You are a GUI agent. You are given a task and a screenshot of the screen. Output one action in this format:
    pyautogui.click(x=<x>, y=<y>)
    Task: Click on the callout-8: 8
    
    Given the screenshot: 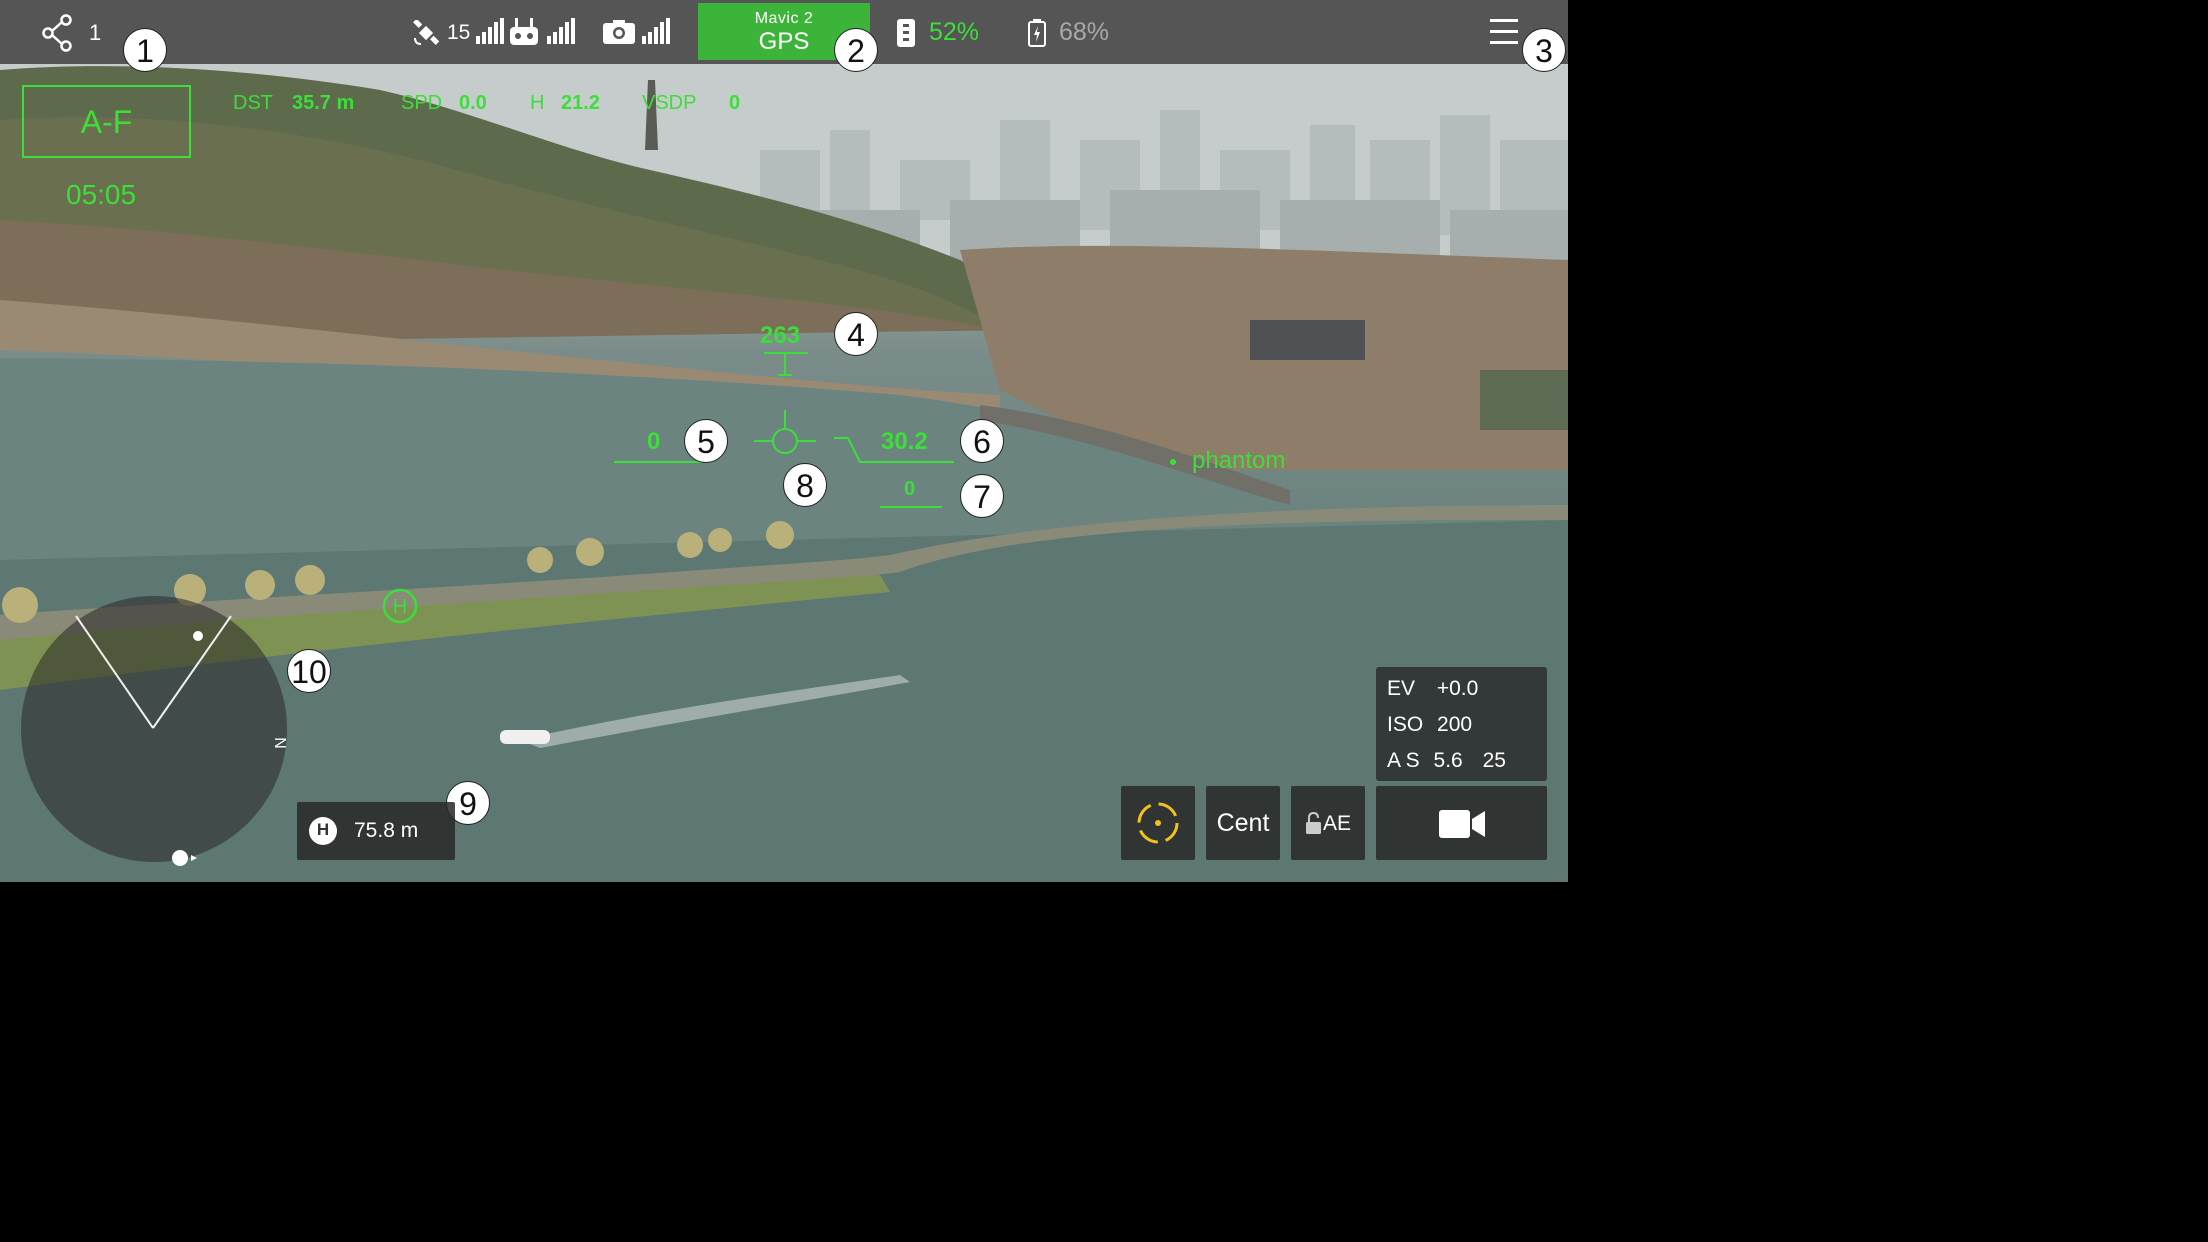 What is the action you would take?
    pyautogui.click(x=805, y=485)
    